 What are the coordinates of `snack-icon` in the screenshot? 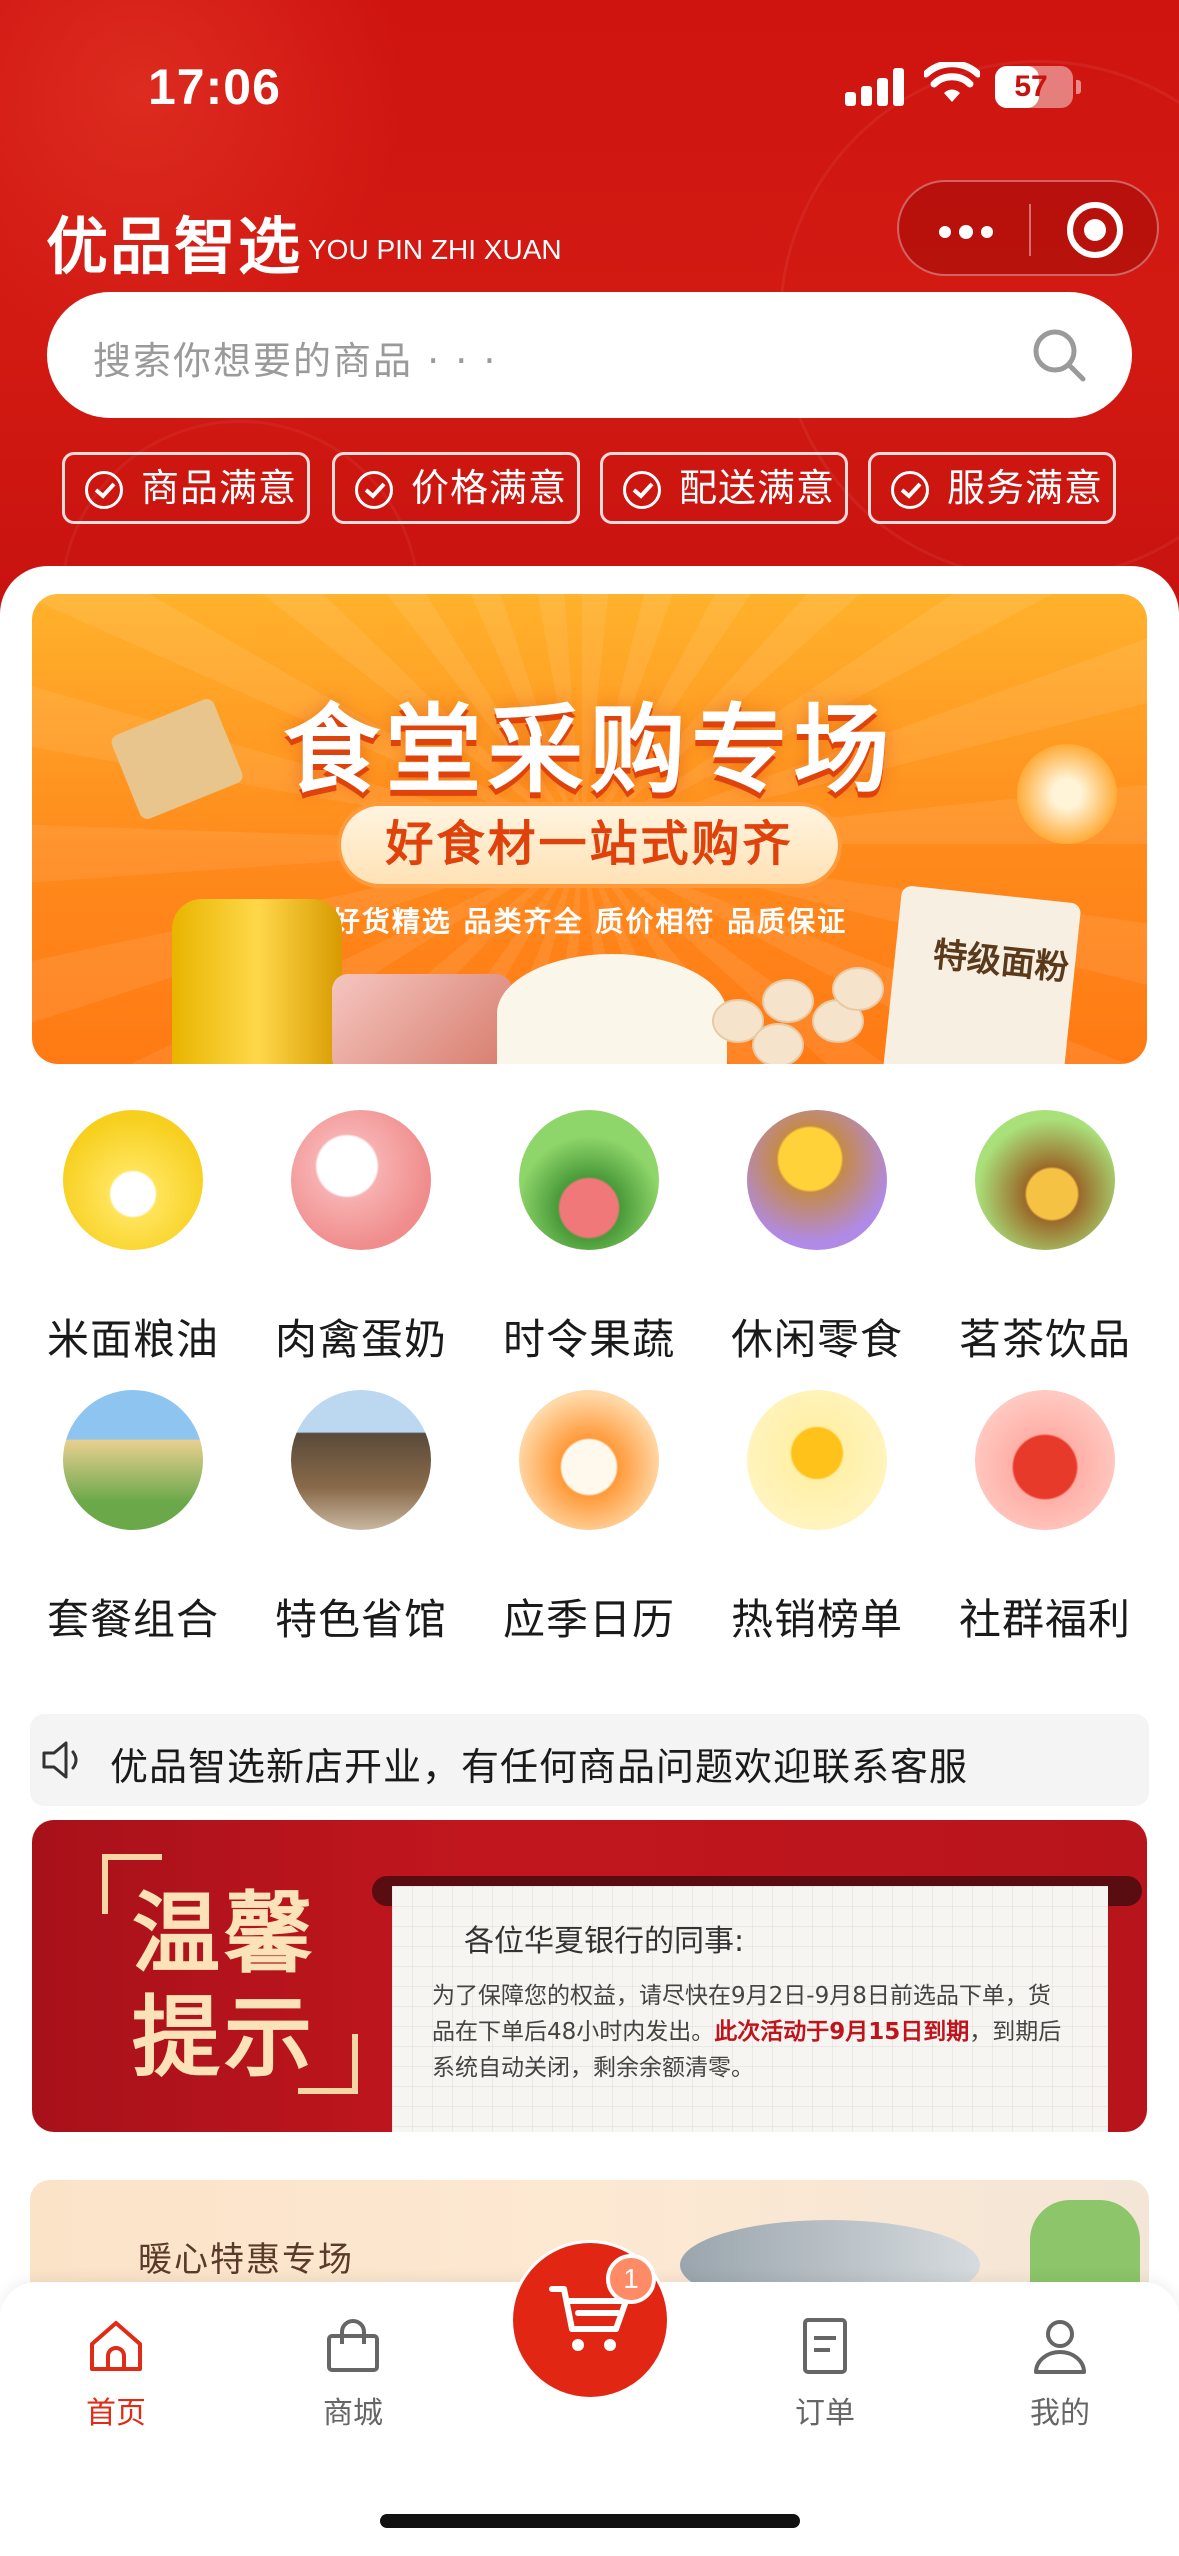 It's located at (817, 1180).